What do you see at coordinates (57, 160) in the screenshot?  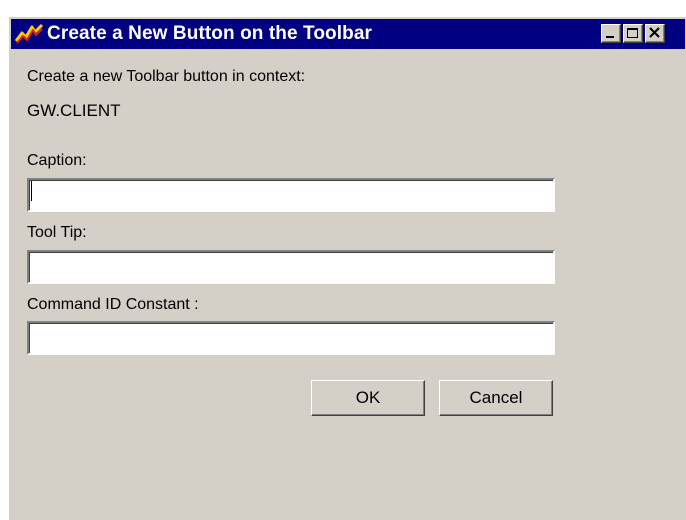 I see `caption-label: Caption:` at bounding box center [57, 160].